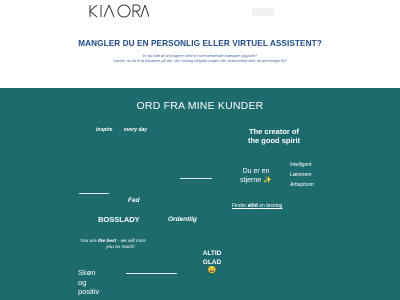  I want to click on nav-button, so click(263, 12).